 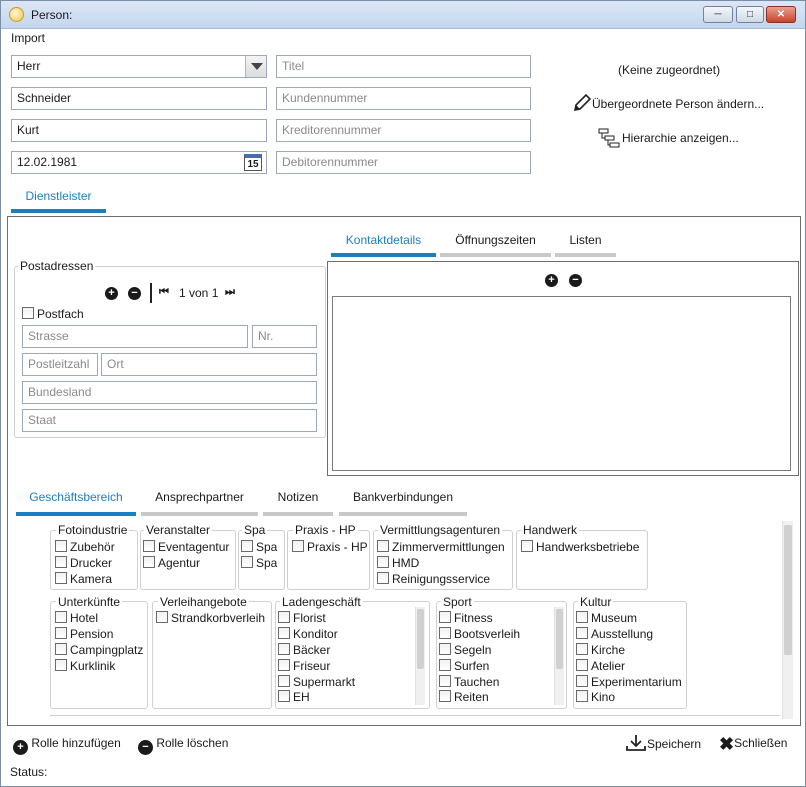 What do you see at coordinates (284, 336) in the screenshot?
I see `house-number-field: Nr.` at bounding box center [284, 336].